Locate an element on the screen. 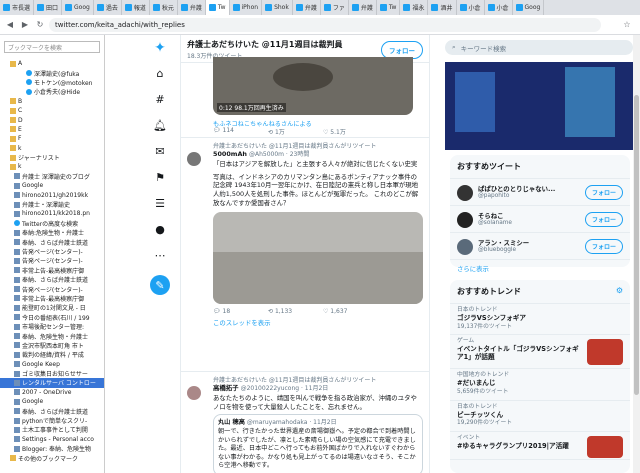 This screenshot has height=473, width=640. bookmark-item: Settings - Personal acco is located at coordinates (52, 439).